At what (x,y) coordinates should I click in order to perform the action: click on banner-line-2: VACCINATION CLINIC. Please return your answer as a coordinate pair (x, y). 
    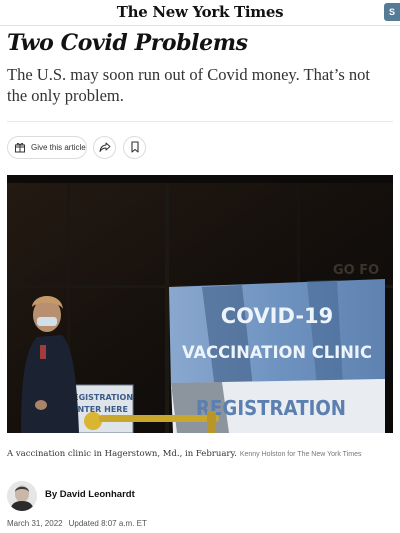
    Looking at the image, I should click on (277, 353).